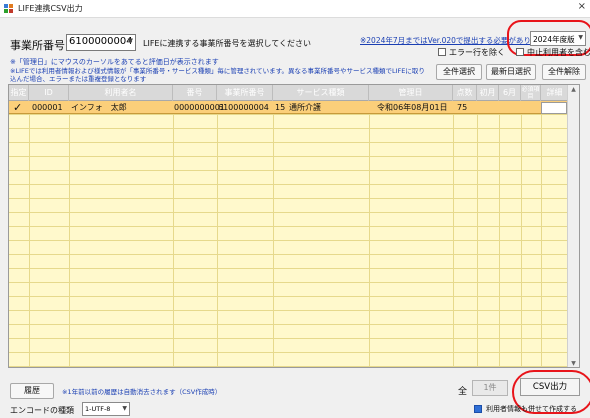  Describe the element at coordinates (47, 107) in the screenshot. I see `cell-id: 000001` at that location.